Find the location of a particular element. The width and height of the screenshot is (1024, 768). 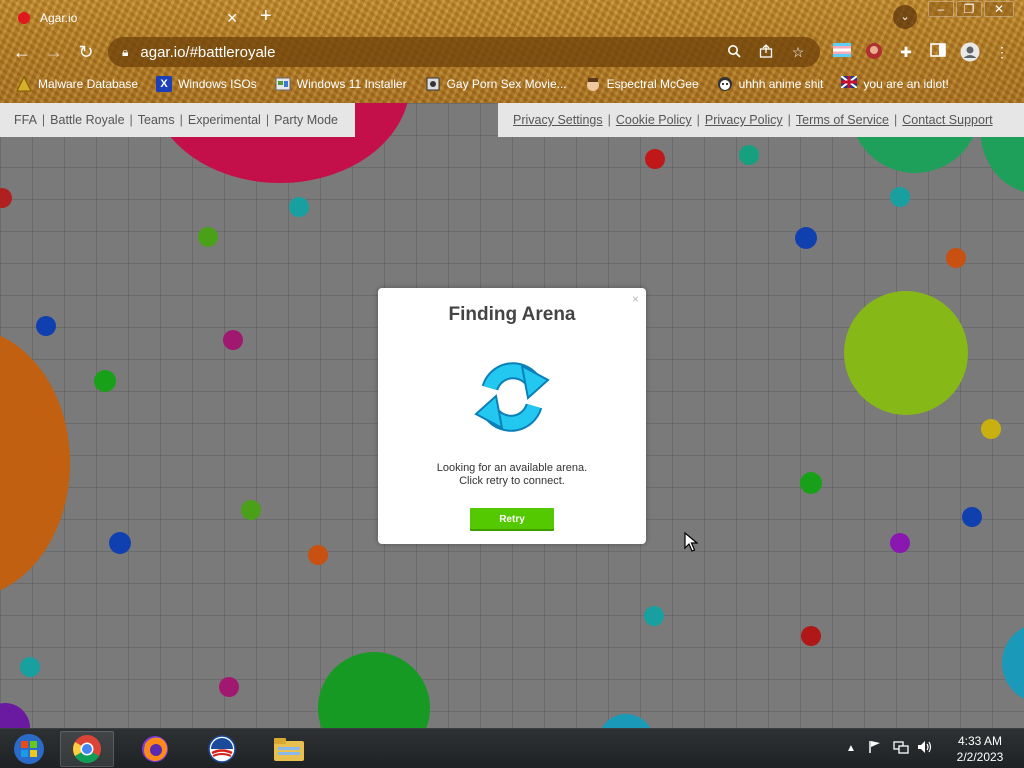

volume-icon is located at coordinates (925, 748).